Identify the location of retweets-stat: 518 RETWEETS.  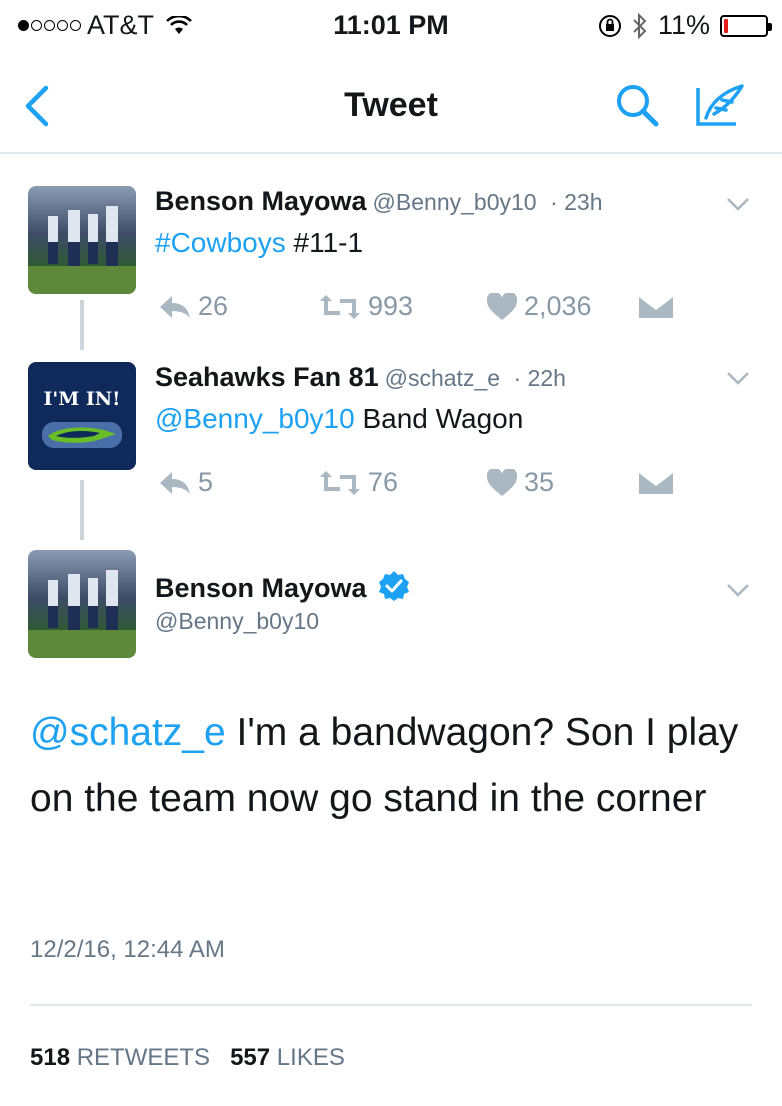
(120, 1057).